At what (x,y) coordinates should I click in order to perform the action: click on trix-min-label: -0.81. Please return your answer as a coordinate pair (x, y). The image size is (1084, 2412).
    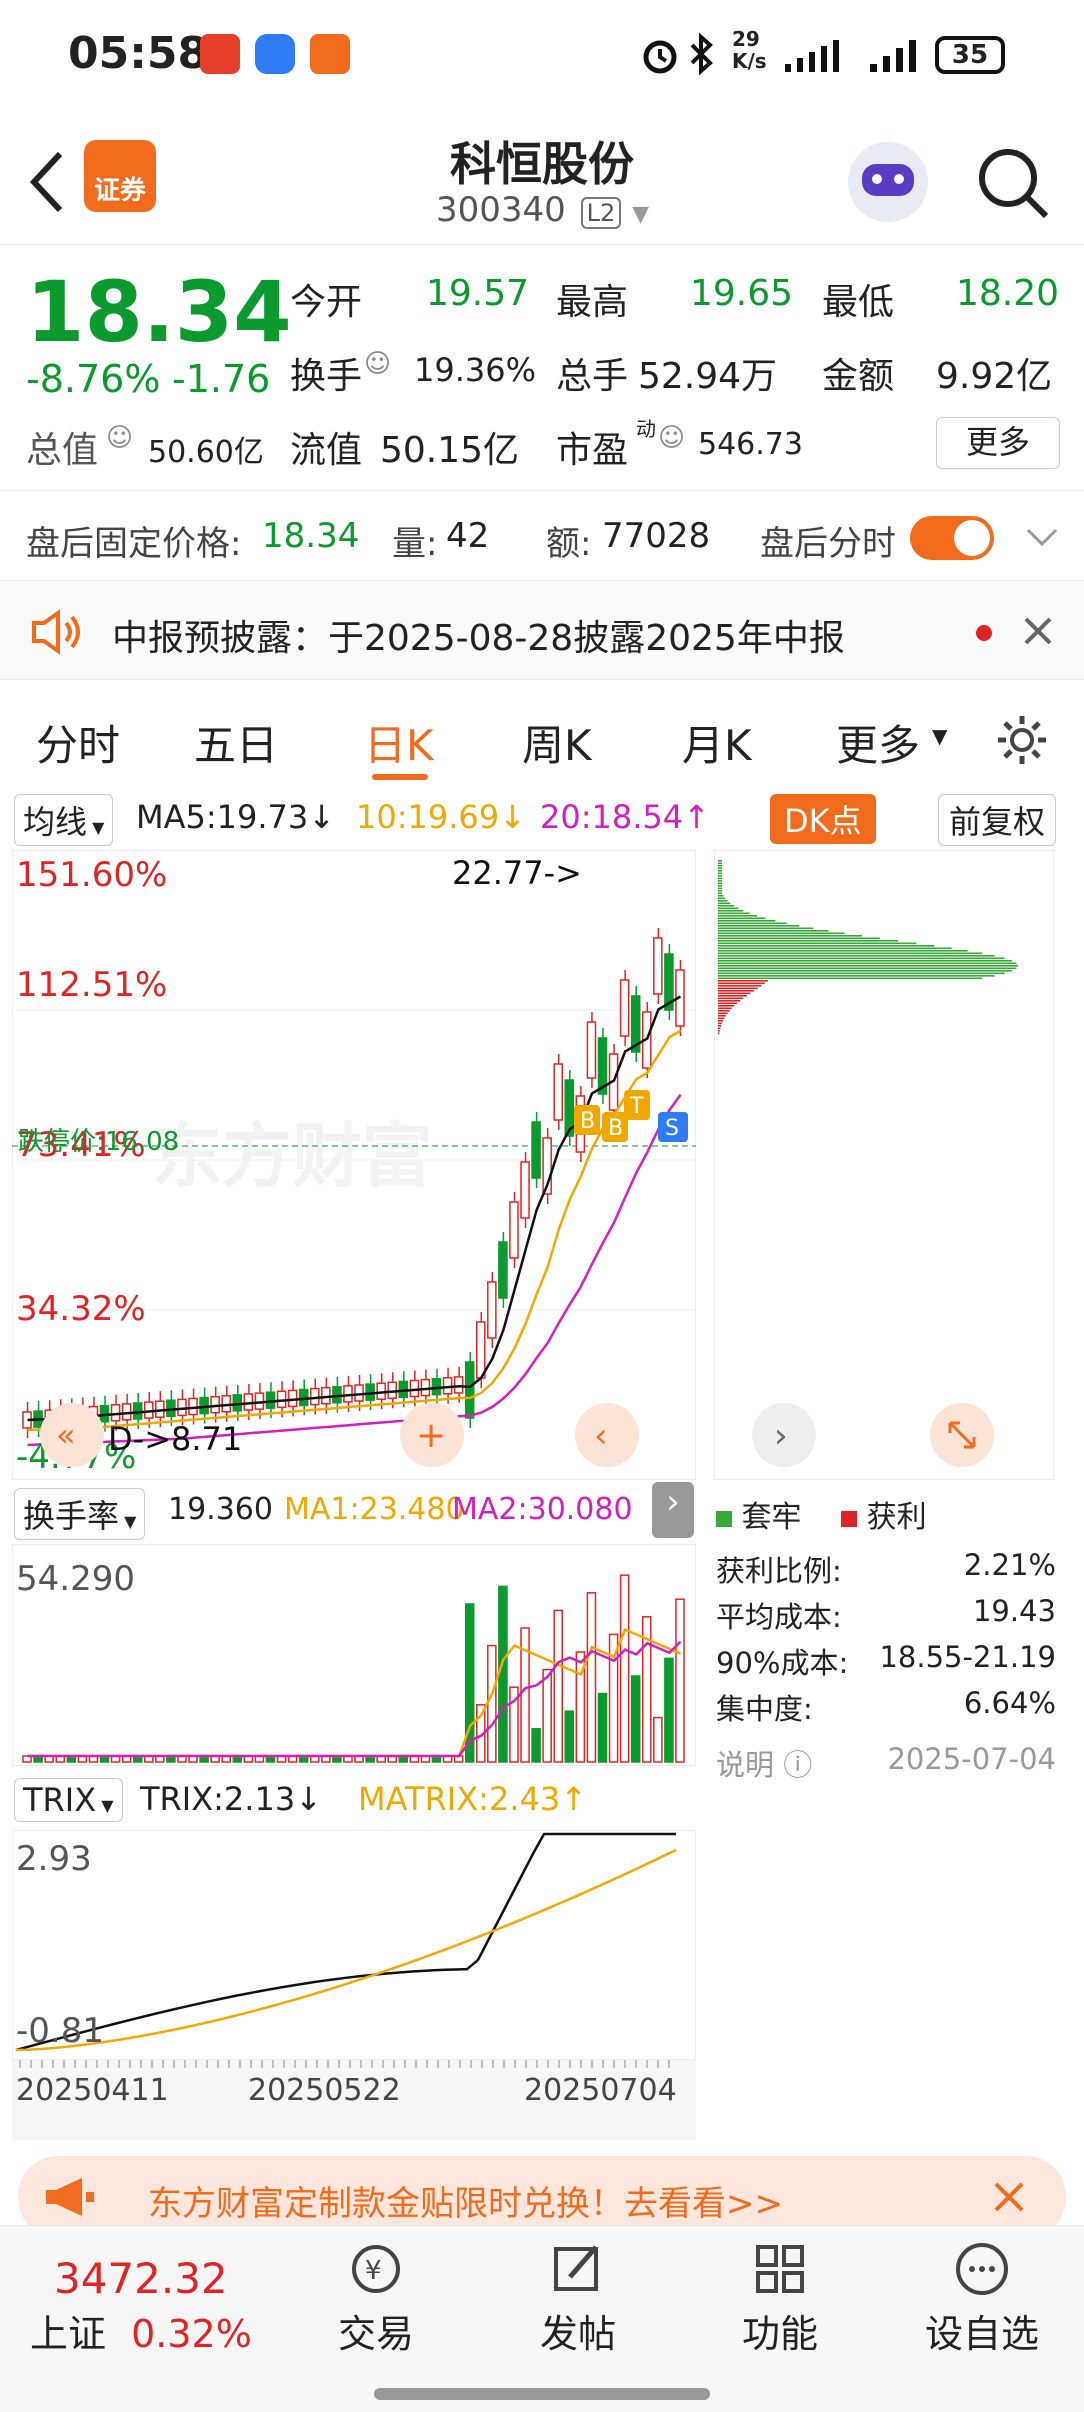
    Looking at the image, I should click on (60, 2031).